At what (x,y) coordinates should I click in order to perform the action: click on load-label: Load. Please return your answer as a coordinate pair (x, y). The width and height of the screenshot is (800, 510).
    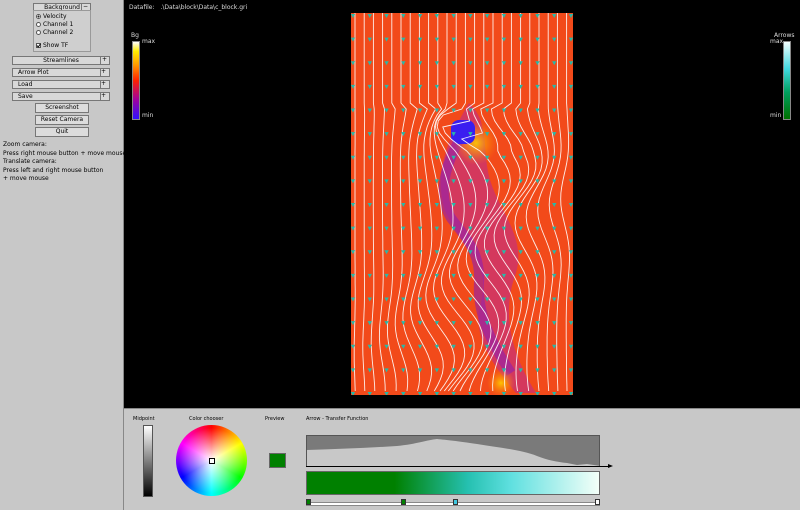
    Looking at the image, I should click on (25, 84).